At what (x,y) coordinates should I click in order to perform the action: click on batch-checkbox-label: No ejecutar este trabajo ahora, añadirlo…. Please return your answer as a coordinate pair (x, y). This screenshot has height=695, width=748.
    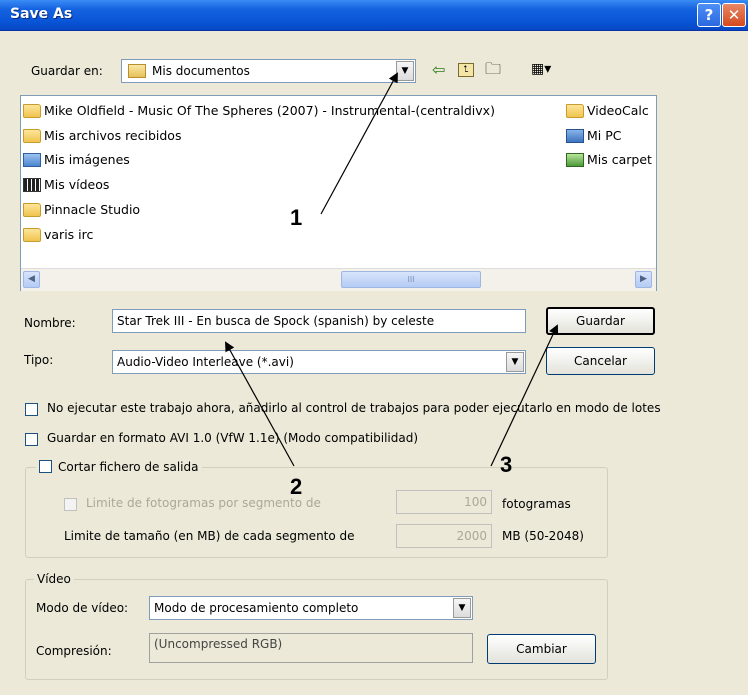
    Looking at the image, I should click on (354, 408).